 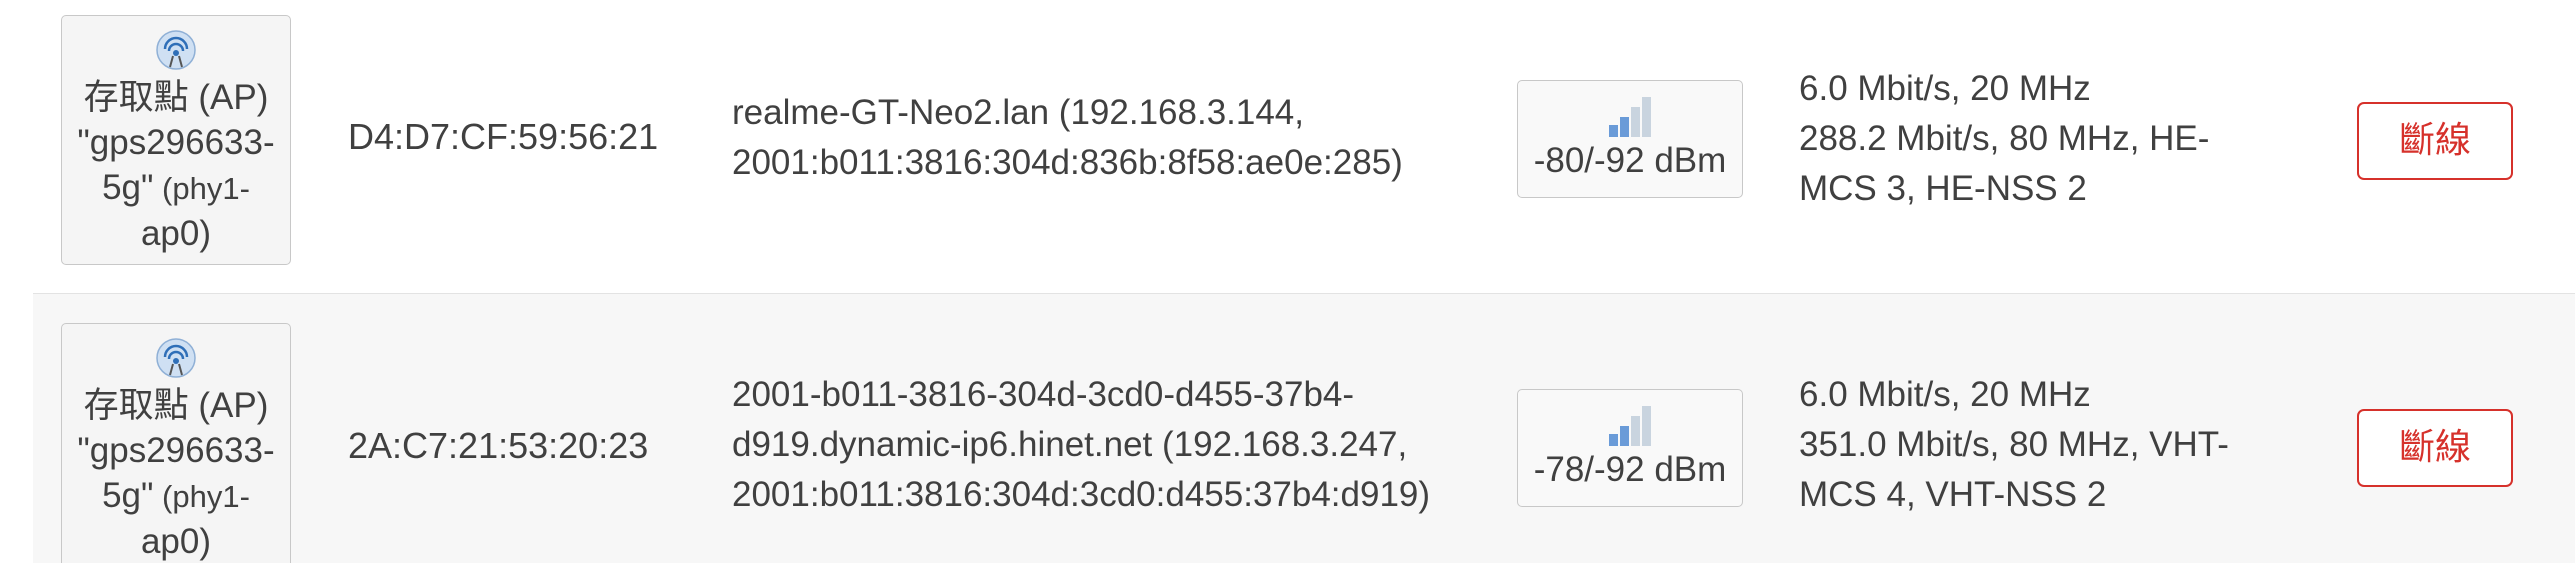 What do you see at coordinates (1018, 112) in the screenshot?
I see `host-line: realme-GT-Neo2.lan (192.168.3.144,` at bounding box center [1018, 112].